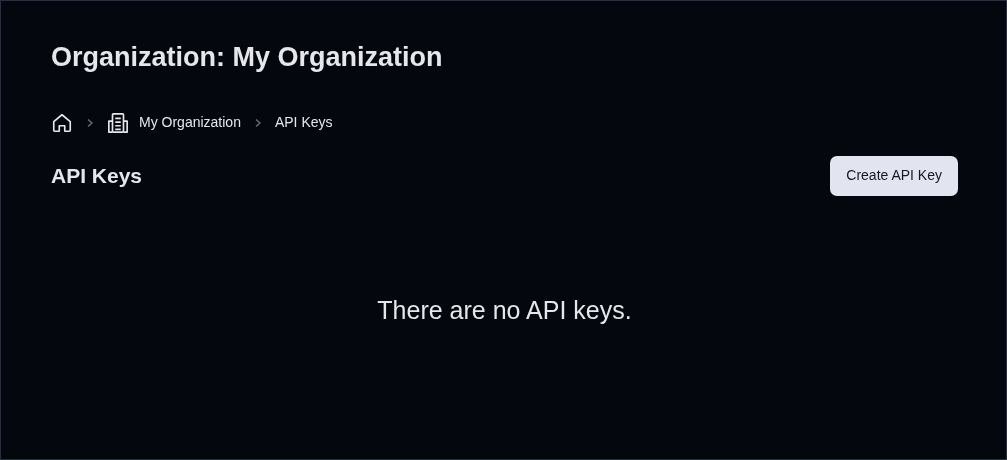 This screenshot has height=460, width=1007. What do you see at coordinates (97, 175) in the screenshot?
I see `section-title: API Keys` at bounding box center [97, 175].